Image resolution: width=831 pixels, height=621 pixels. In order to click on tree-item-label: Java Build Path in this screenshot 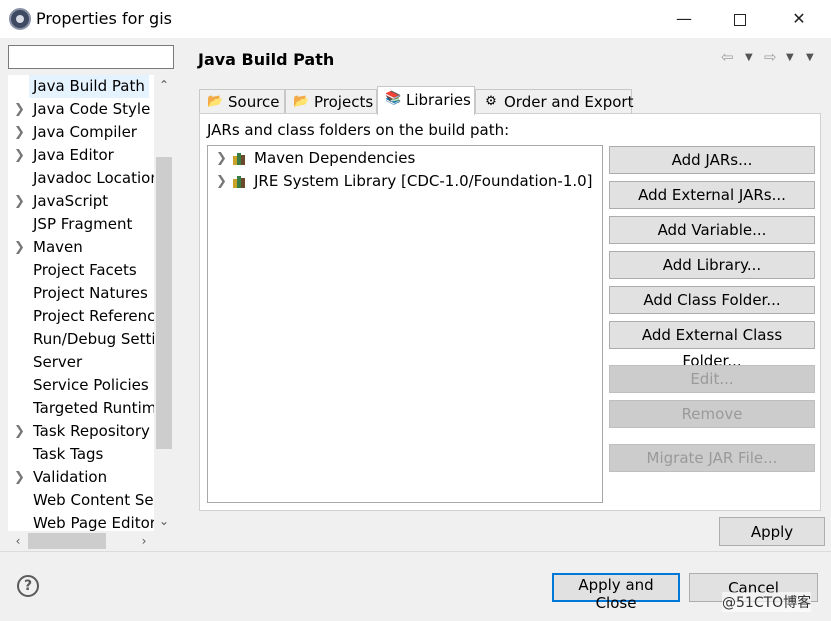, I will do `click(89, 86)`.